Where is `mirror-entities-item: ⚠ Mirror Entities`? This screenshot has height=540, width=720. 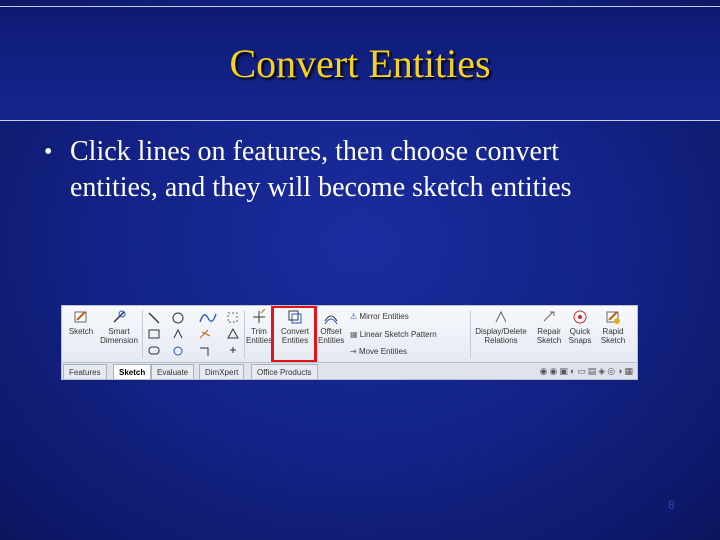
mirror-entities-item: ⚠ Mirror Entities is located at coordinates (379, 316).